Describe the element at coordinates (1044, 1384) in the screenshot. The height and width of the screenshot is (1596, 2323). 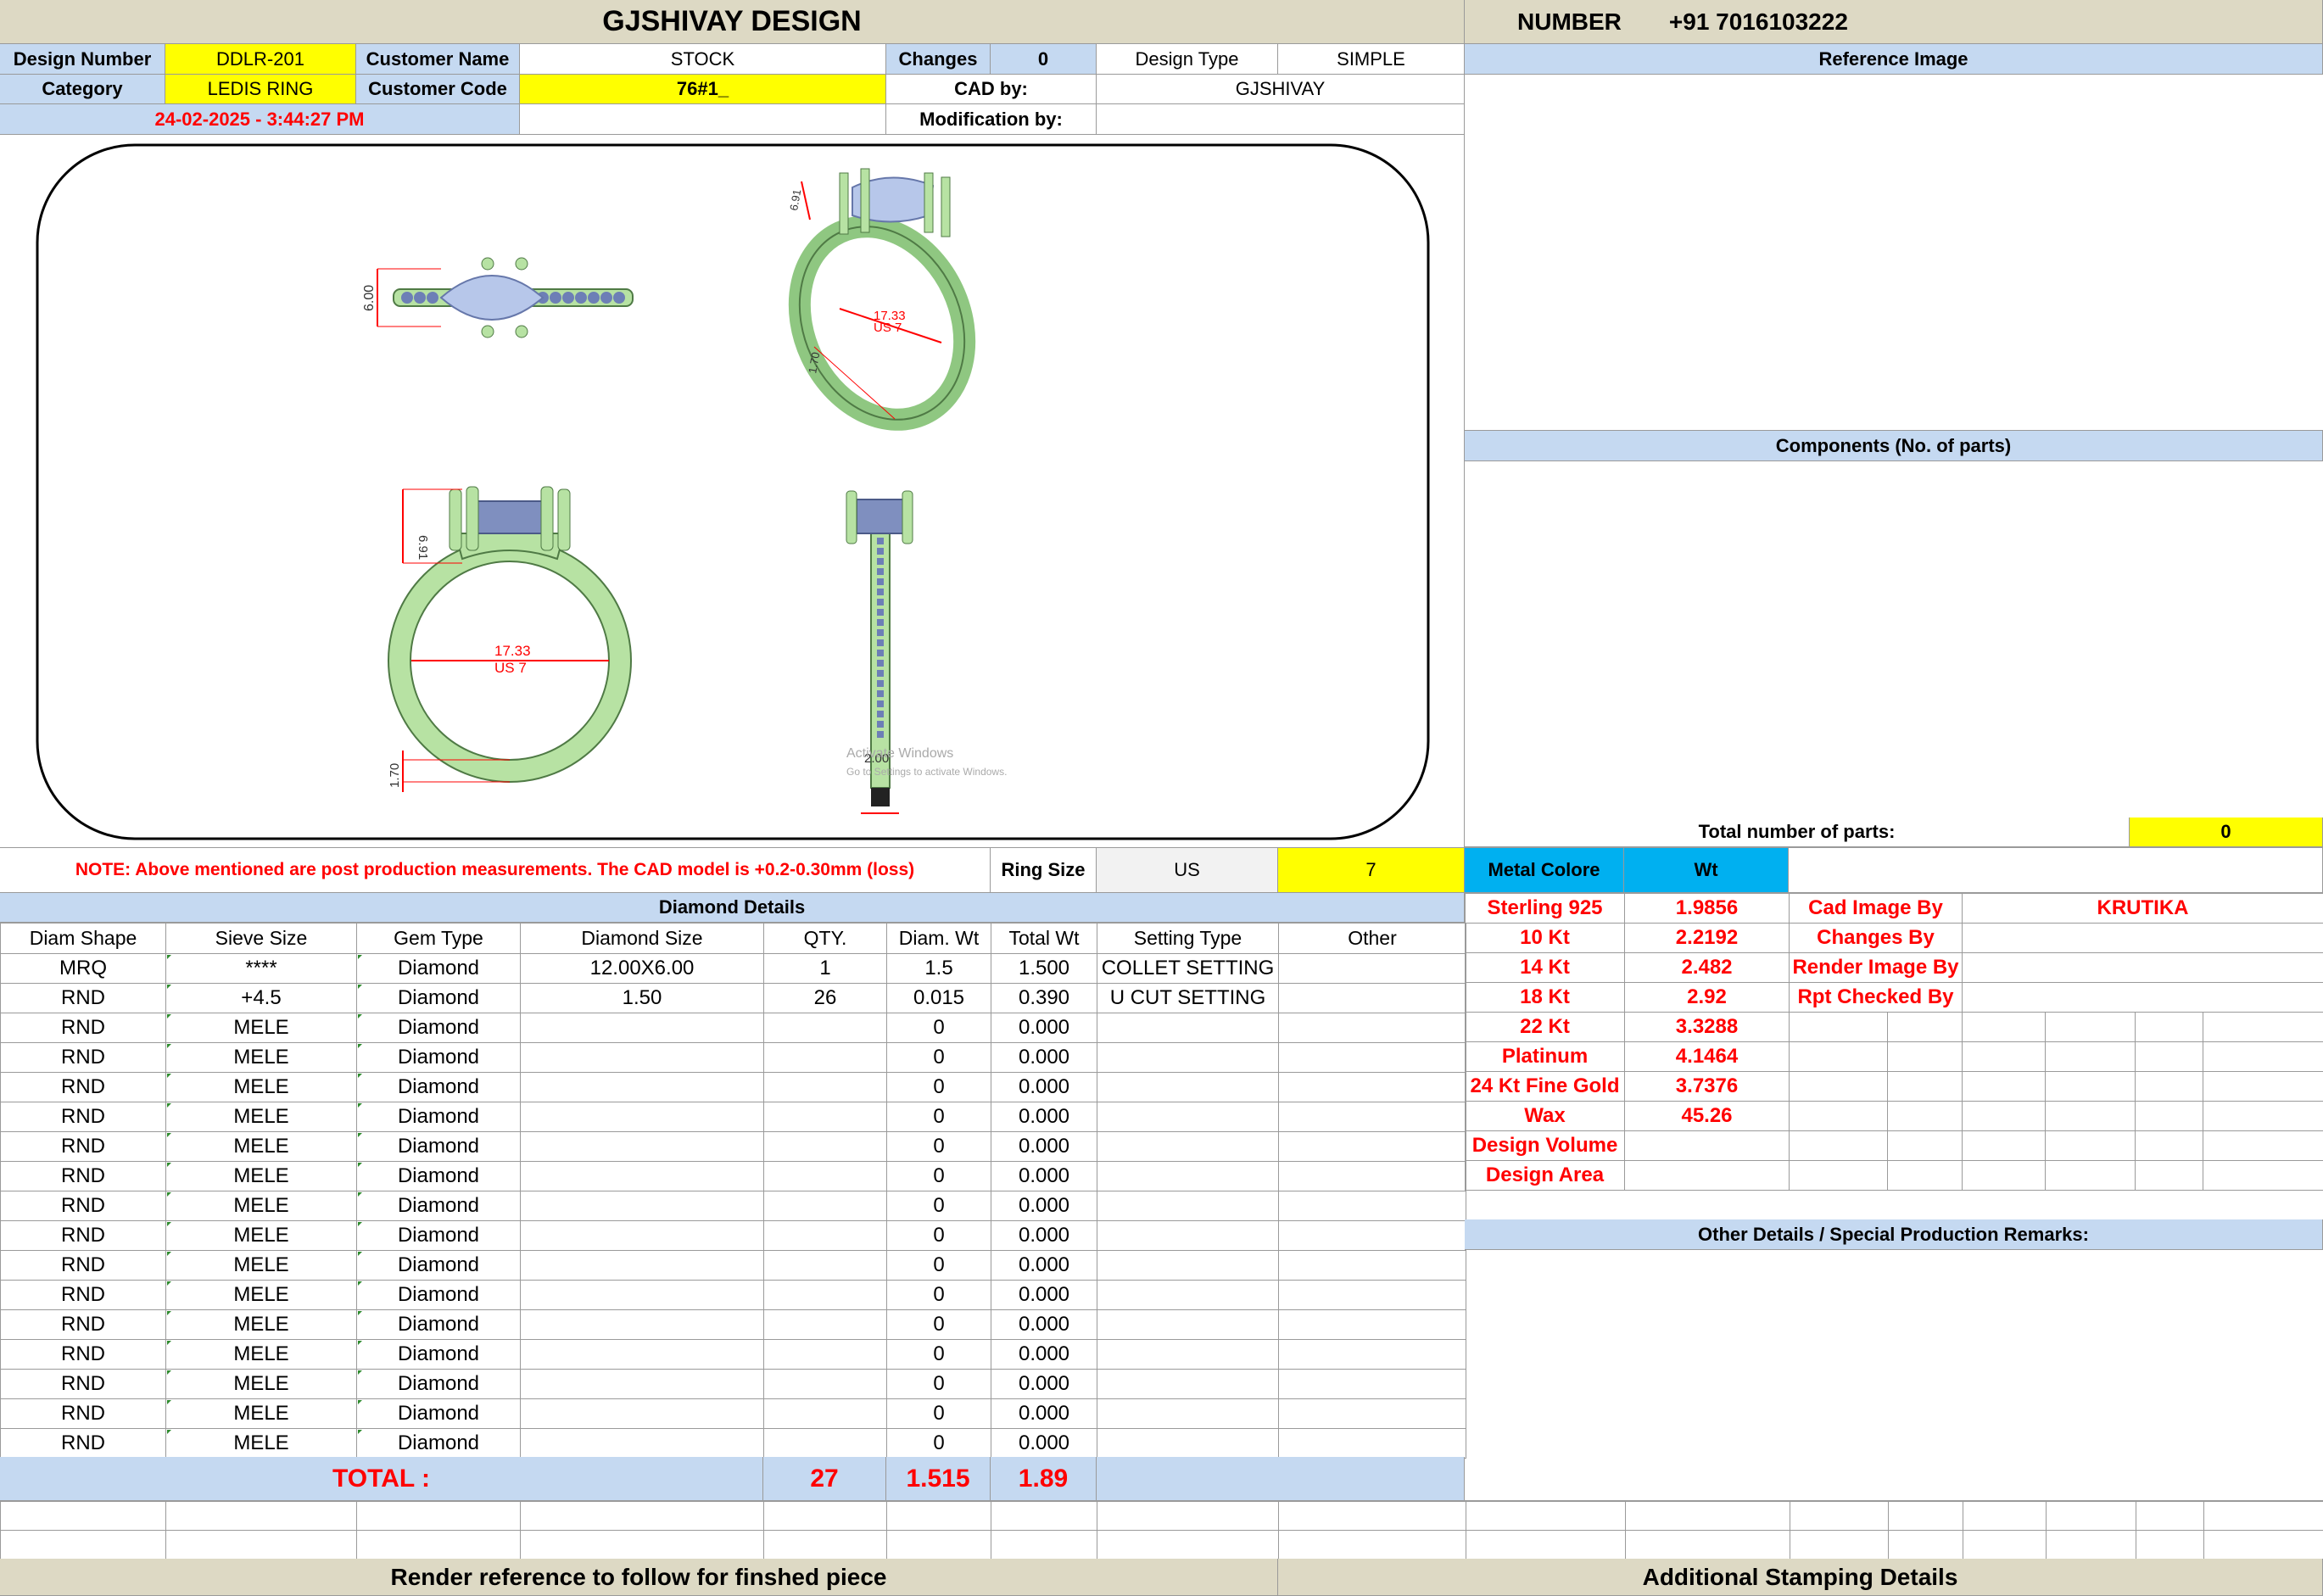
I see `diamond-cell: 0.000` at that location.